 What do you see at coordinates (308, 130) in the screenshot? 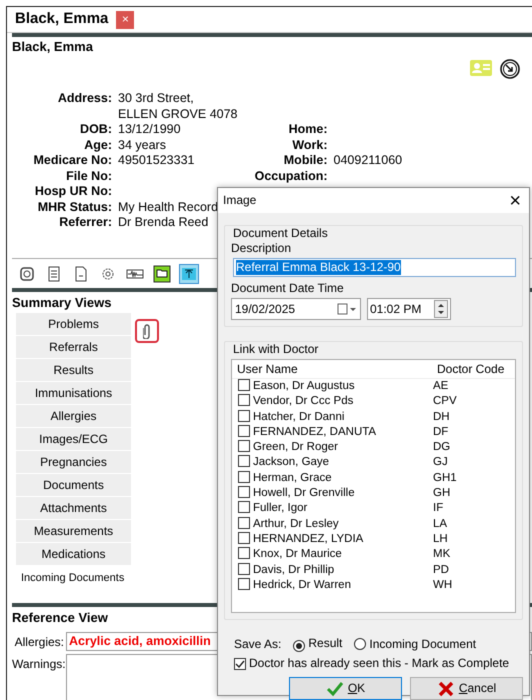
I see `field-label: Home:` at bounding box center [308, 130].